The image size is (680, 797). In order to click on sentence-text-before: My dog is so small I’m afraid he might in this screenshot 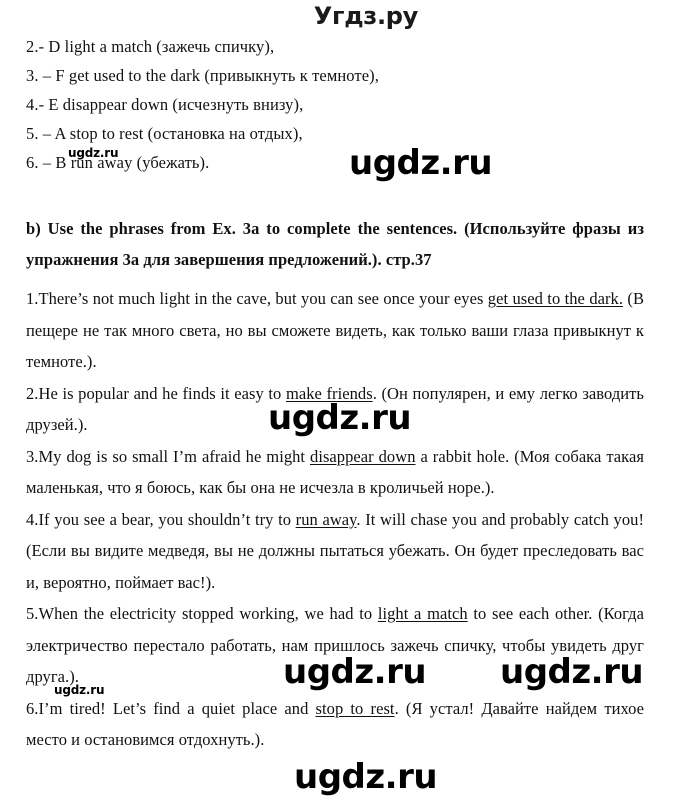, I will do `click(174, 456)`.